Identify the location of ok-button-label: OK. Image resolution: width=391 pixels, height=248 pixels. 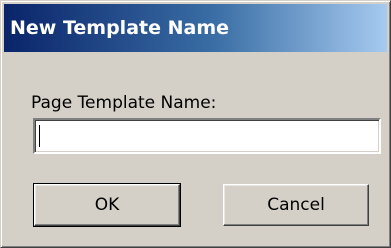
(107, 205).